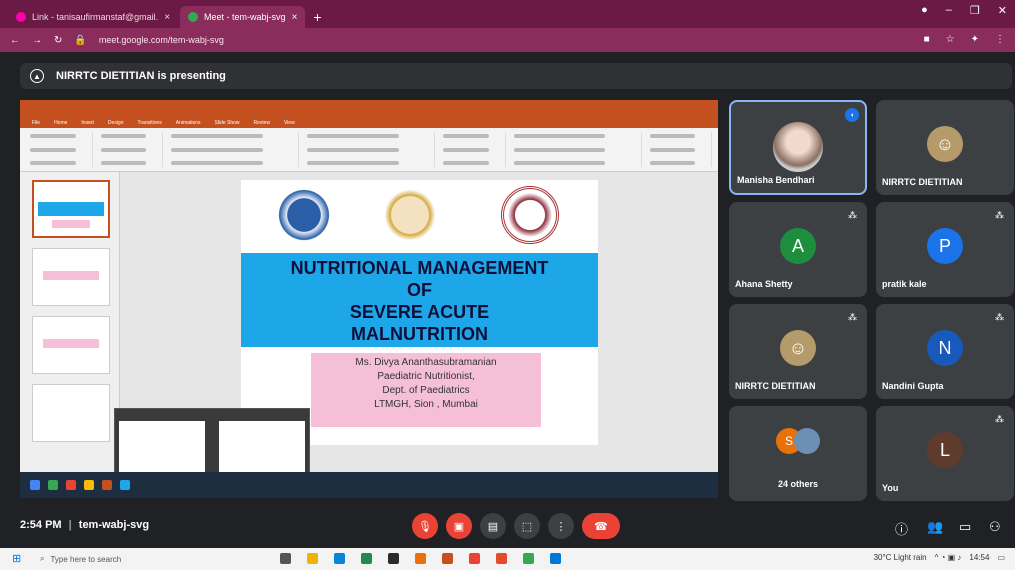  Describe the element at coordinates (776, 180) in the screenshot. I see `participant-name: Manisha Bendhari` at that location.